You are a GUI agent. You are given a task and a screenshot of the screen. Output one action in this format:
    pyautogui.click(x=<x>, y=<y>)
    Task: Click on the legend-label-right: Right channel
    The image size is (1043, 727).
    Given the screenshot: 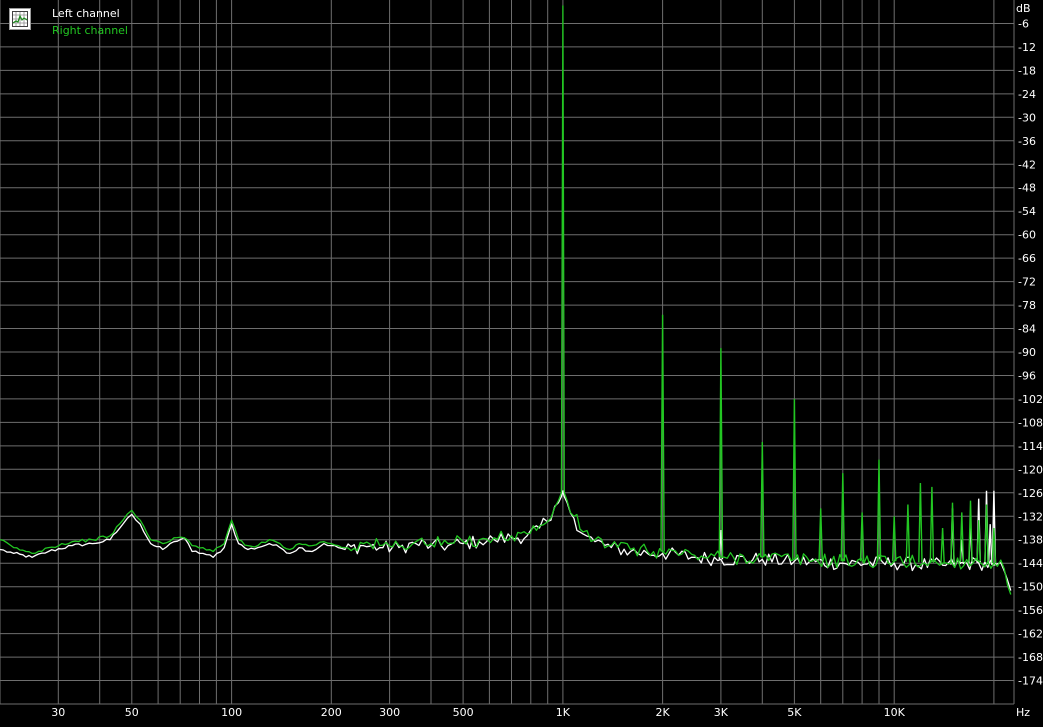 What is the action you would take?
    pyautogui.click(x=90, y=30)
    